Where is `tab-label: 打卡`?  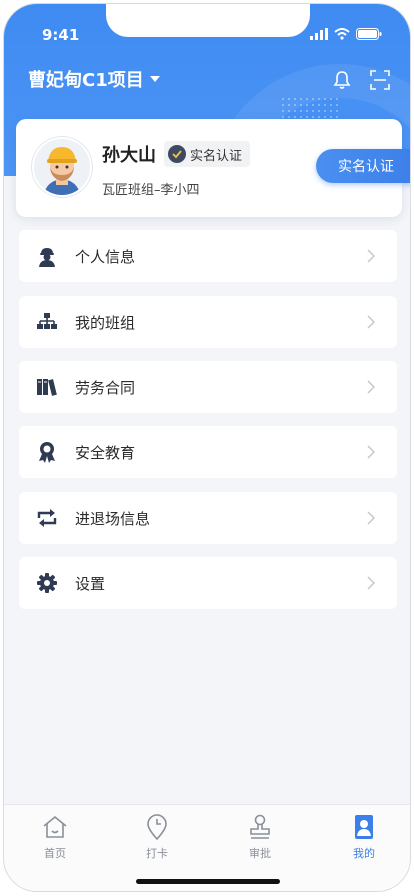
tab-label: 打卡 is located at coordinates (157, 853).